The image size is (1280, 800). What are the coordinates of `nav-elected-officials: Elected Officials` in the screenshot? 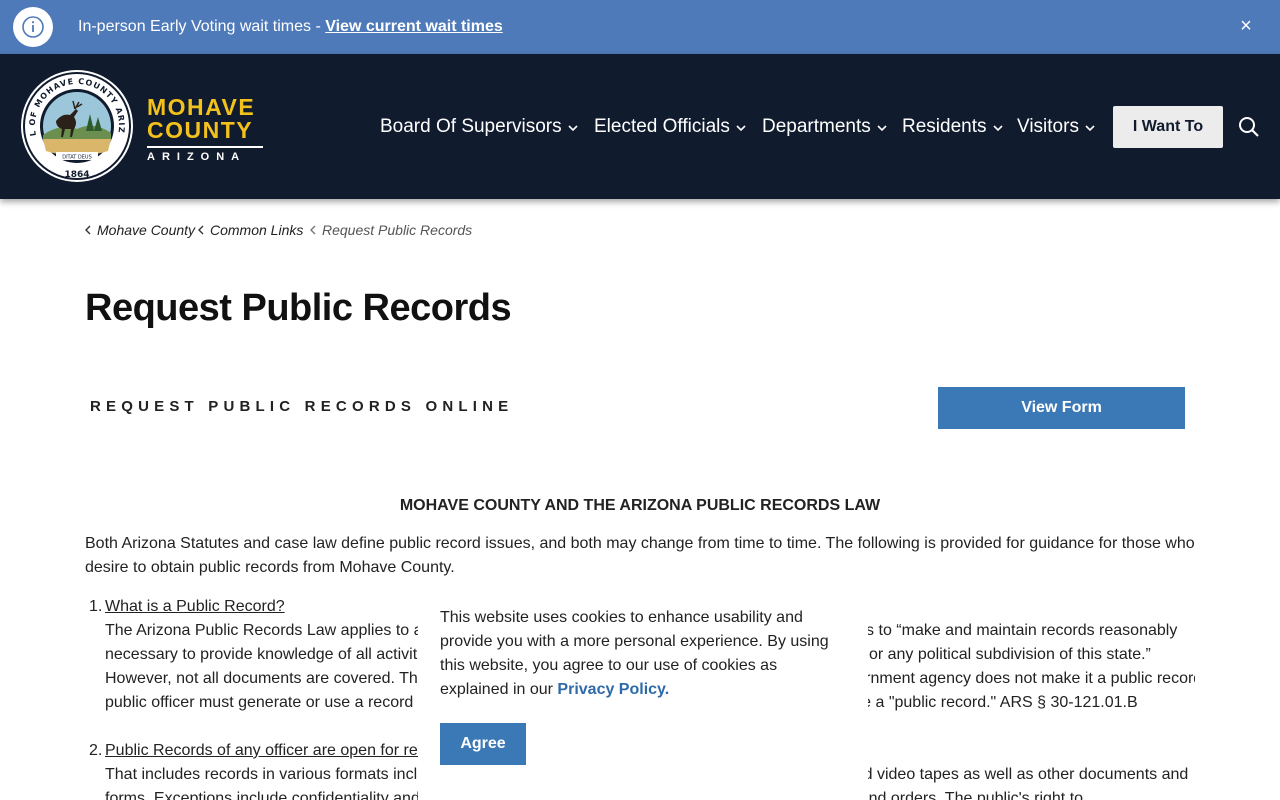 It's located at (670, 127).